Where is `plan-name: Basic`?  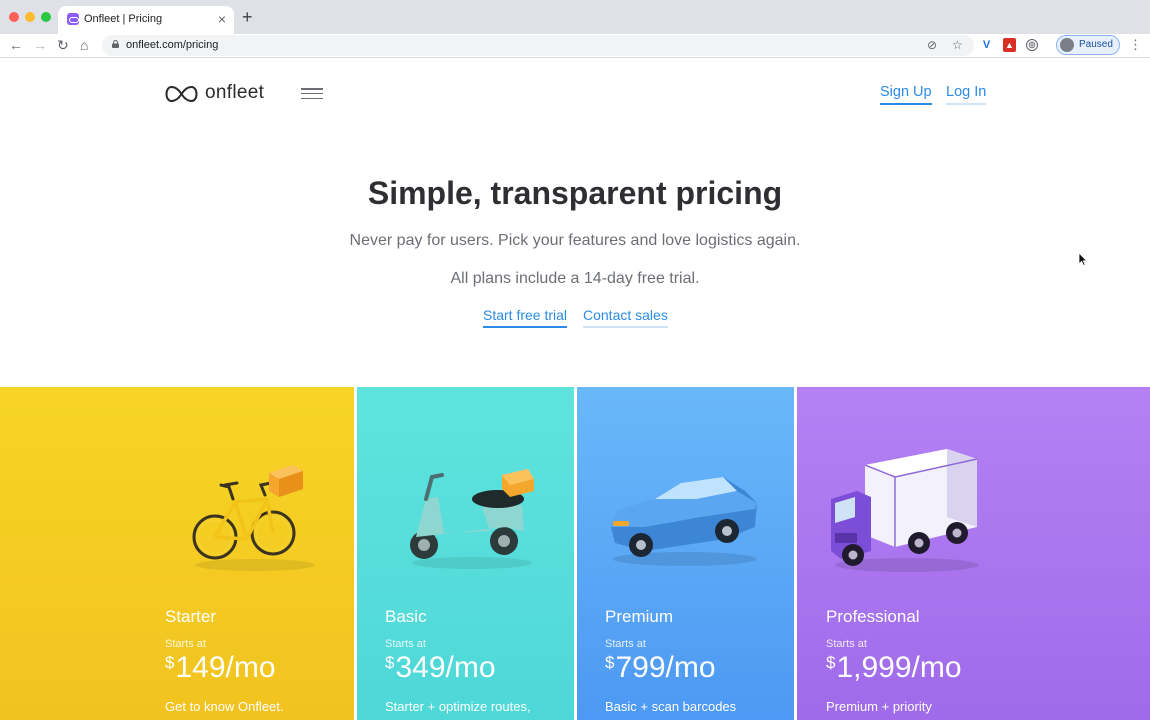
plan-name: Basic is located at coordinates (406, 616).